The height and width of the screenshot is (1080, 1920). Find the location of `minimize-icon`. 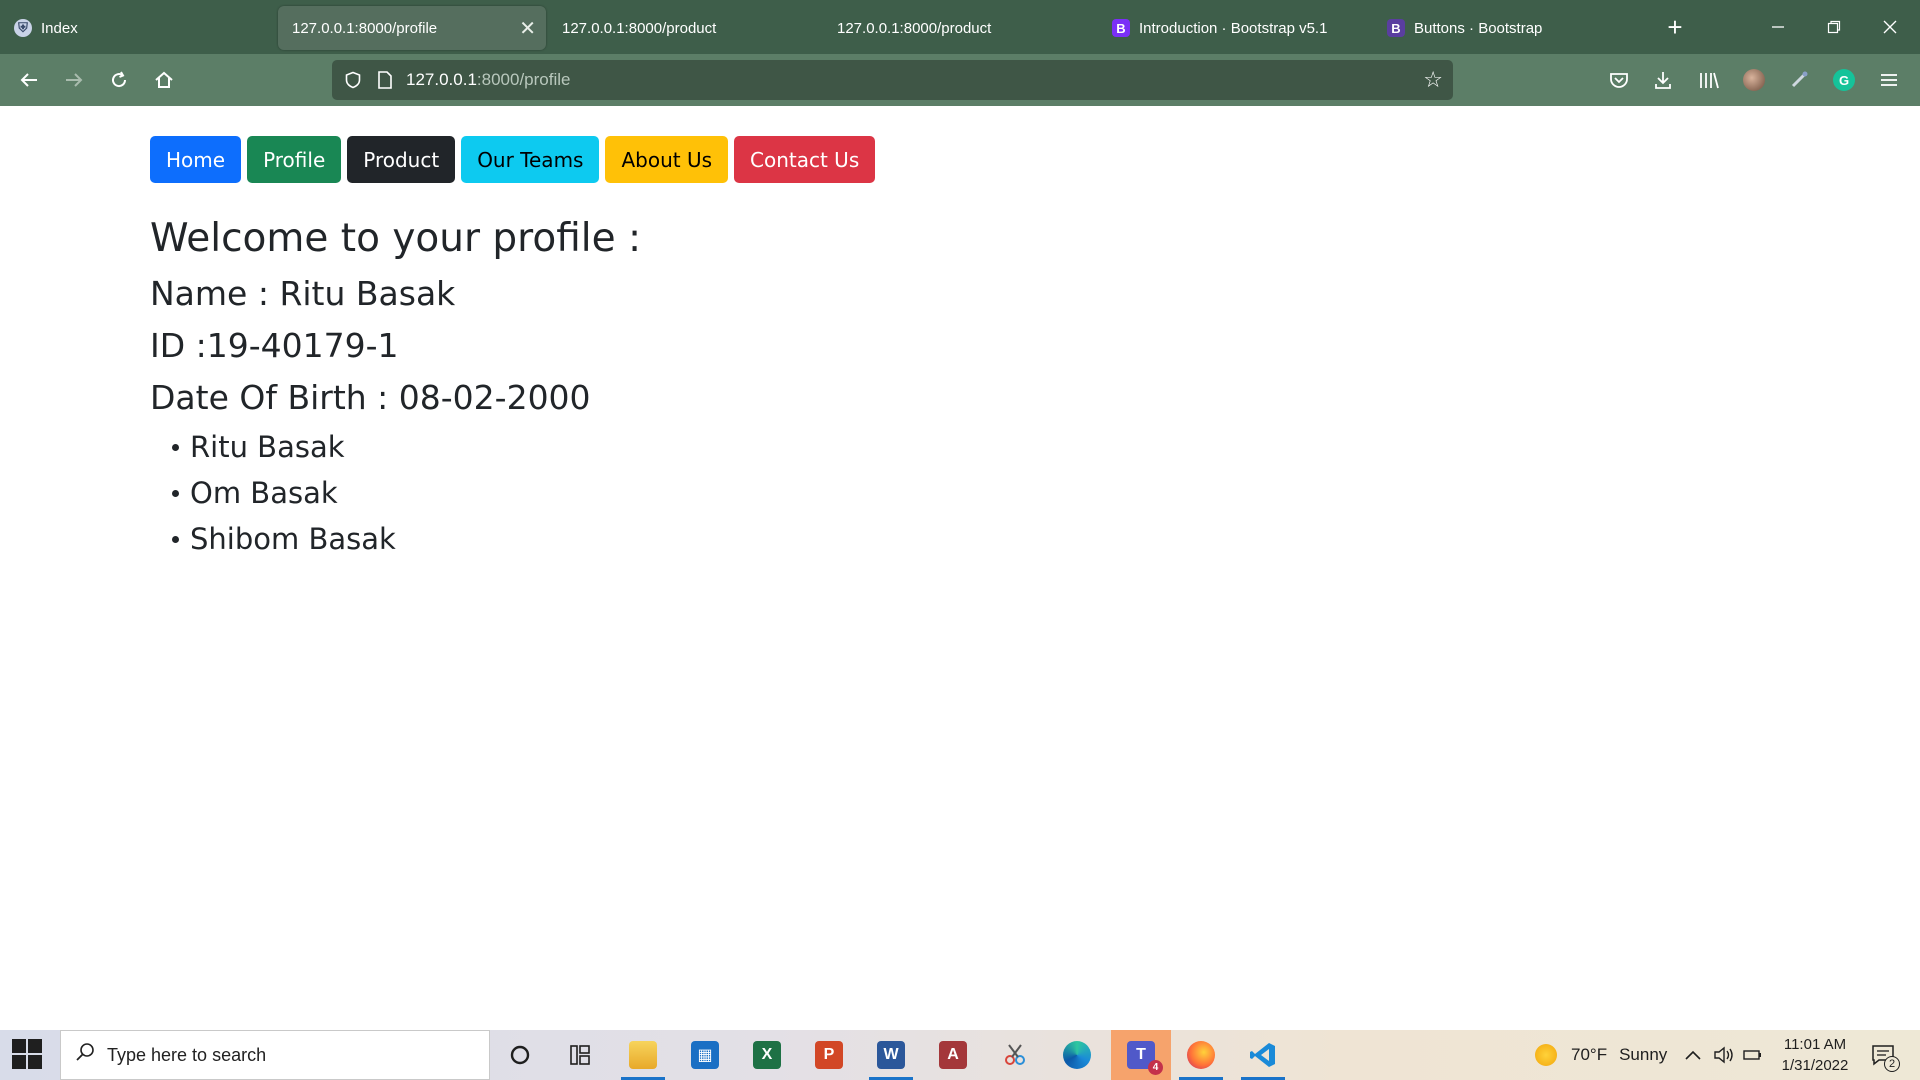

minimize-icon is located at coordinates (1778, 27).